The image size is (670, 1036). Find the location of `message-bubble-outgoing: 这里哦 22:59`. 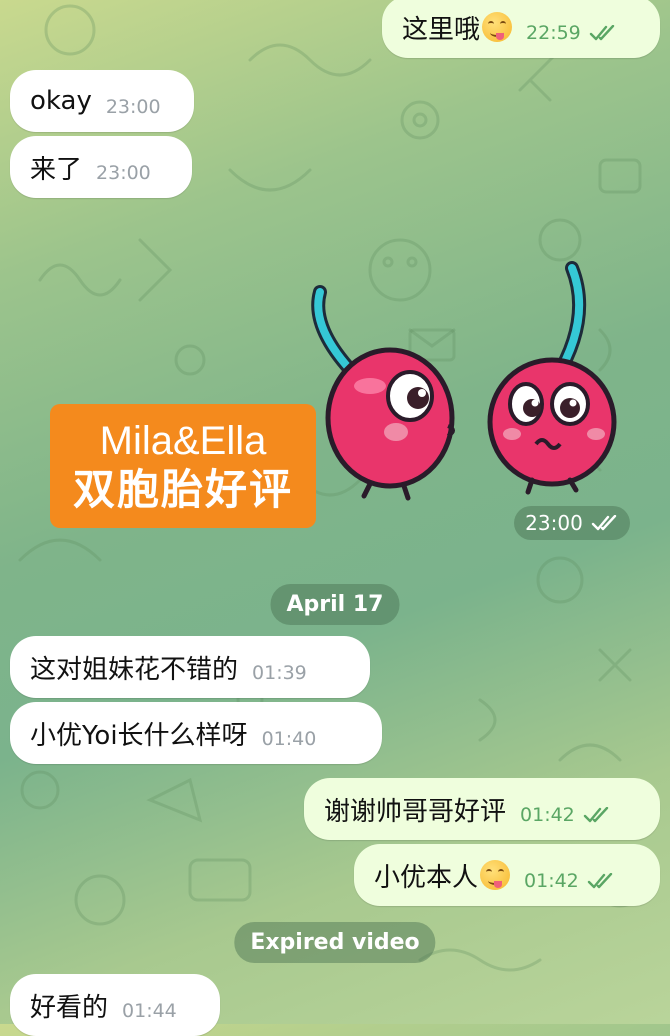

message-bubble-outgoing: 这里哦 22:59 is located at coordinates (521, 29).